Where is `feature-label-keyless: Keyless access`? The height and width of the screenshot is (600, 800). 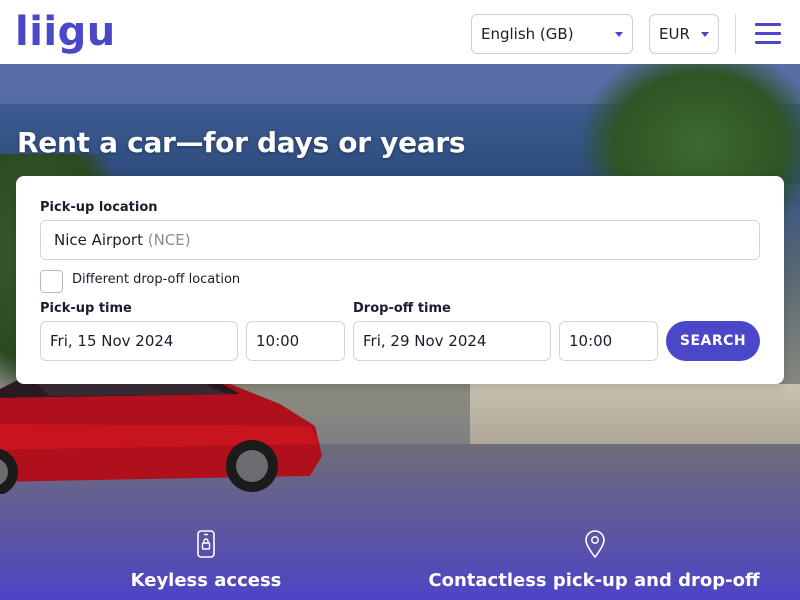 feature-label-keyless: Keyless access is located at coordinates (206, 580).